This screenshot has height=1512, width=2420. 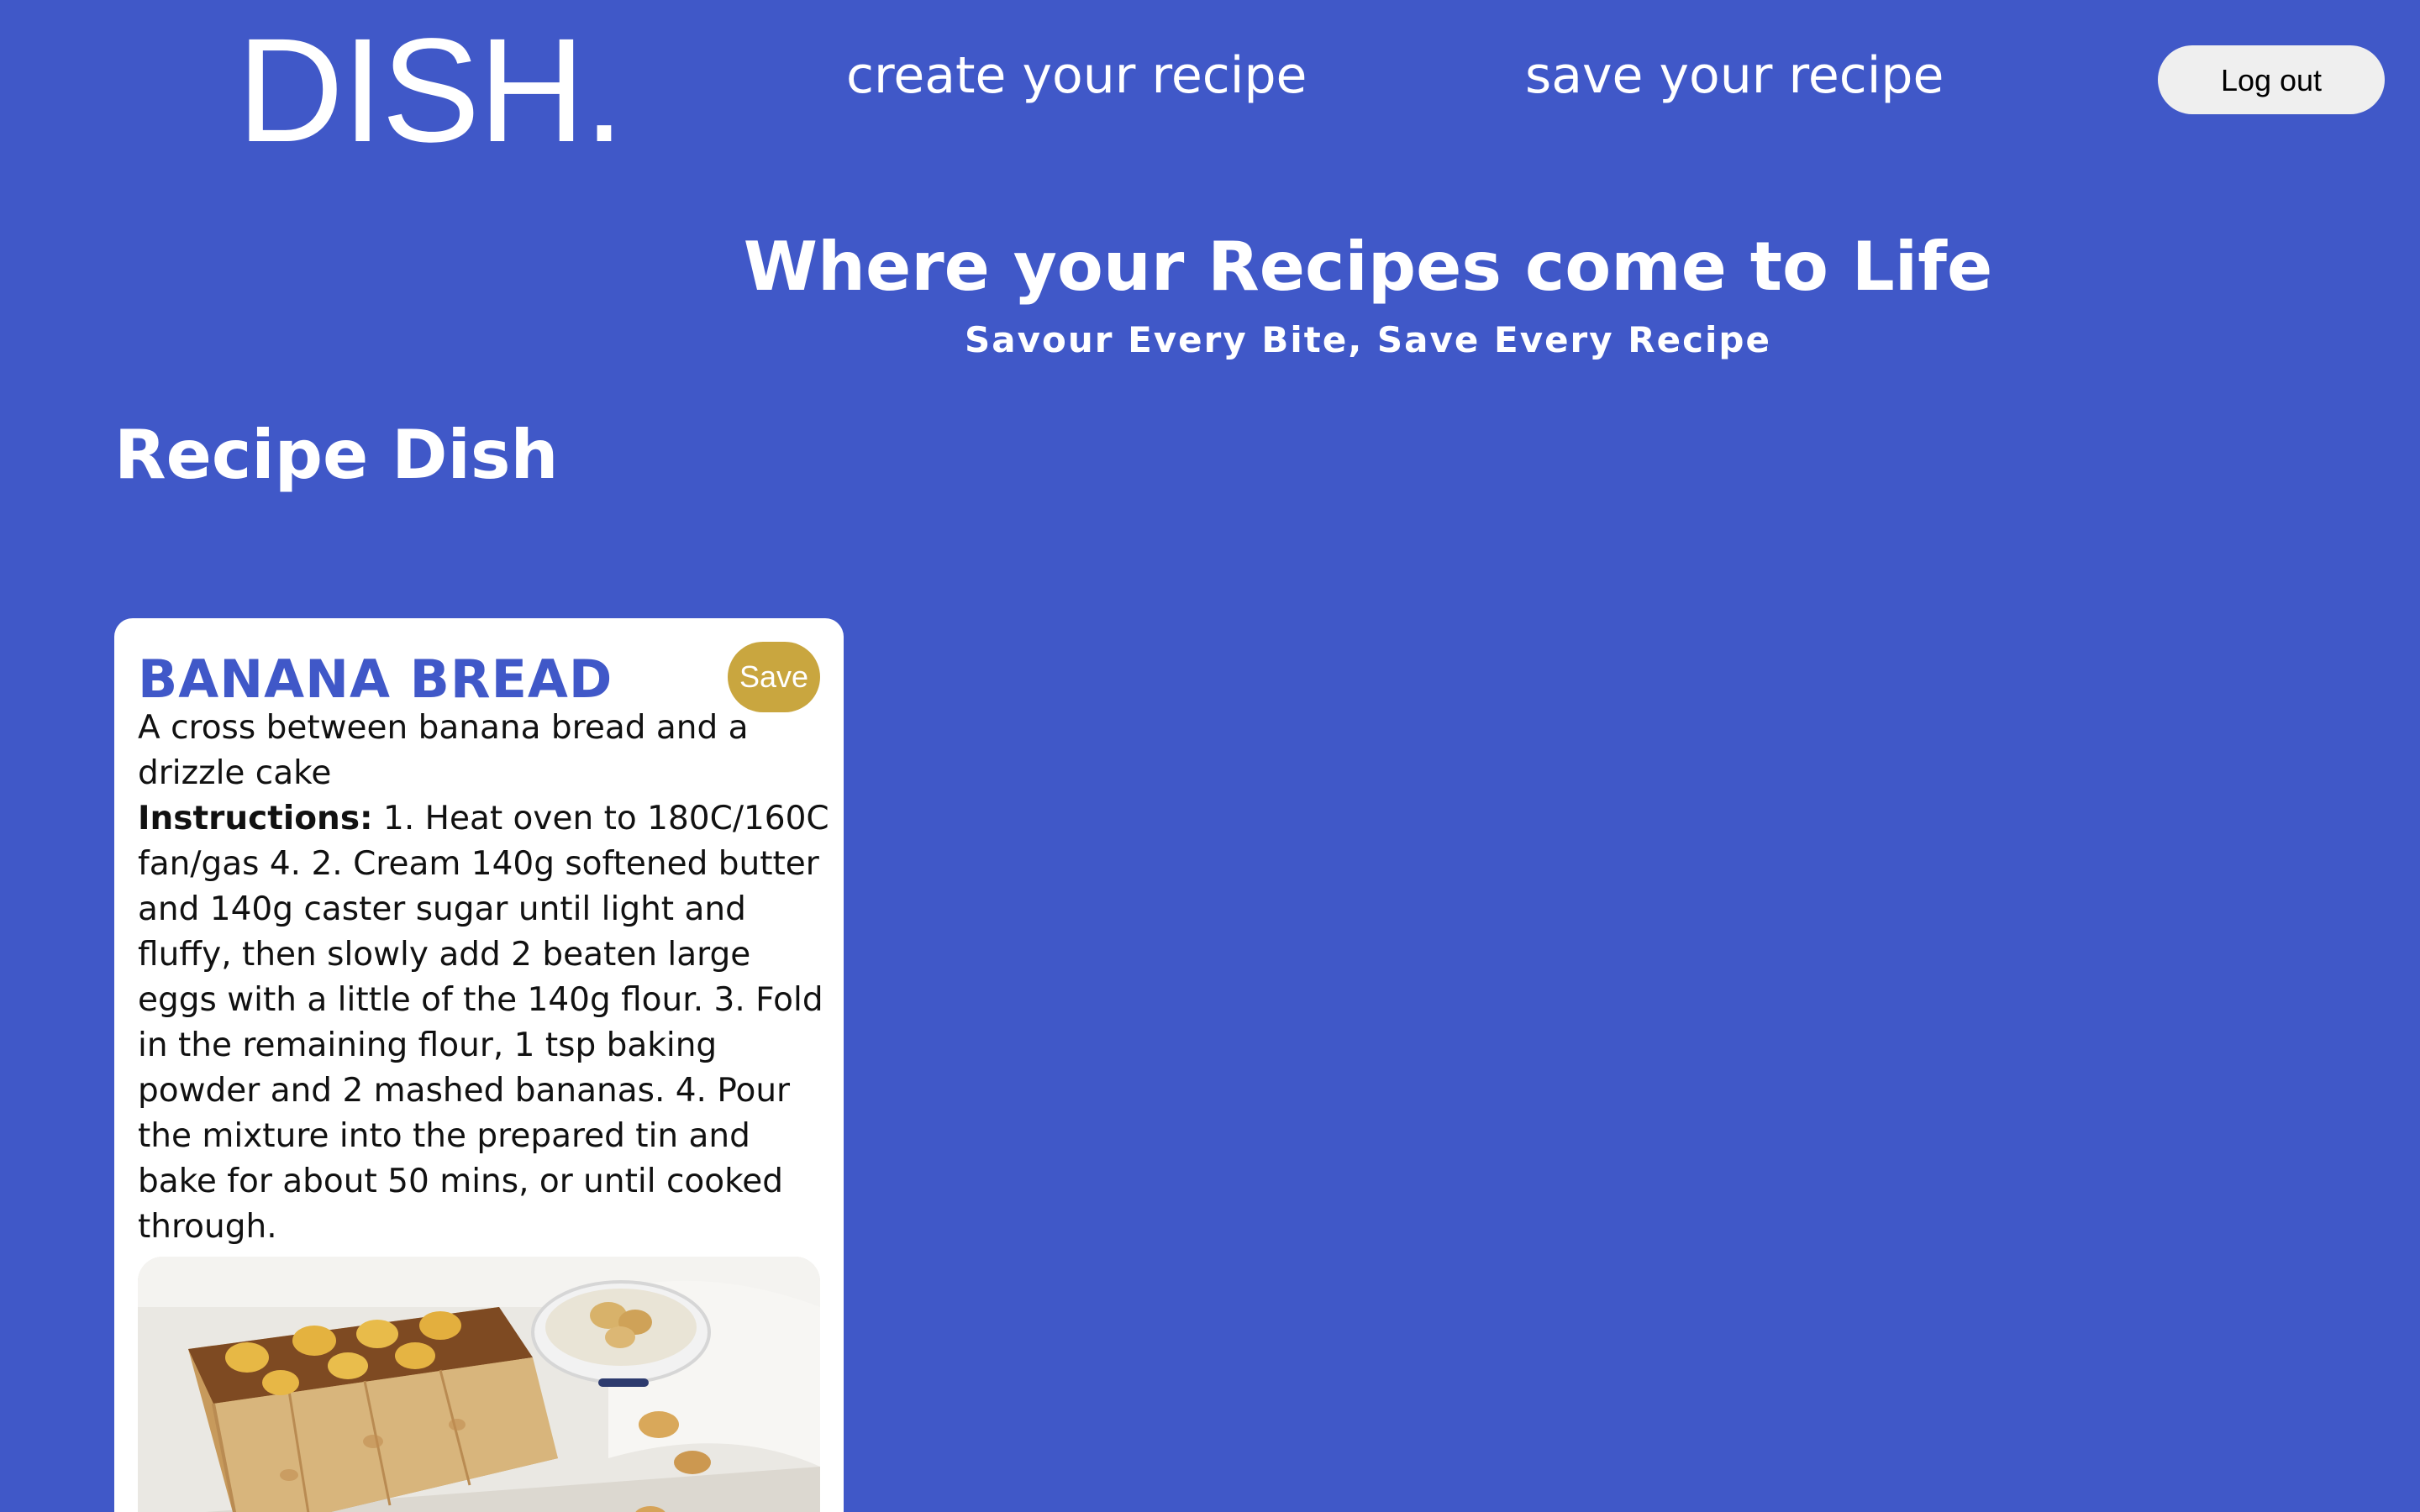 What do you see at coordinates (1368, 267) in the screenshot?
I see `hero-title: Where your Recipes come to Life` at bounding box center [1368, 267].